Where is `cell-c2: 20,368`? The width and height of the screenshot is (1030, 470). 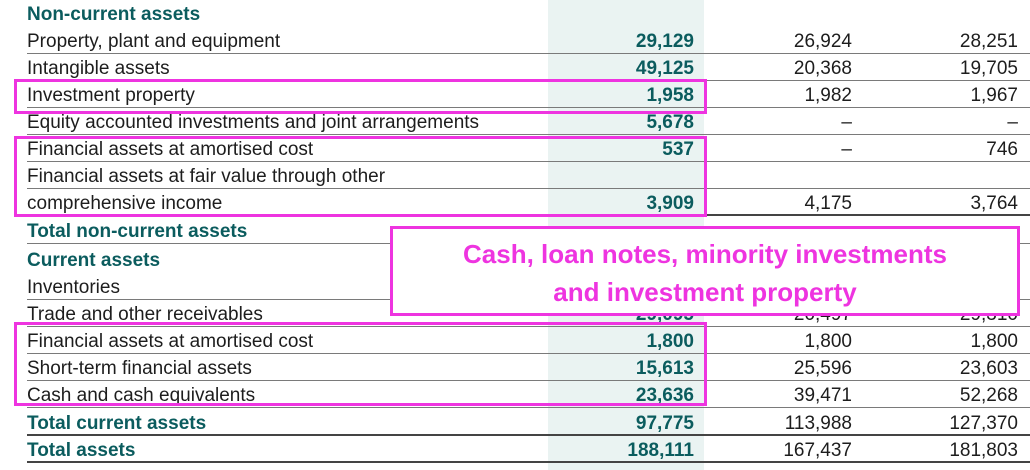
cell-c2: 20,368 is located at coordinates (822, 68).